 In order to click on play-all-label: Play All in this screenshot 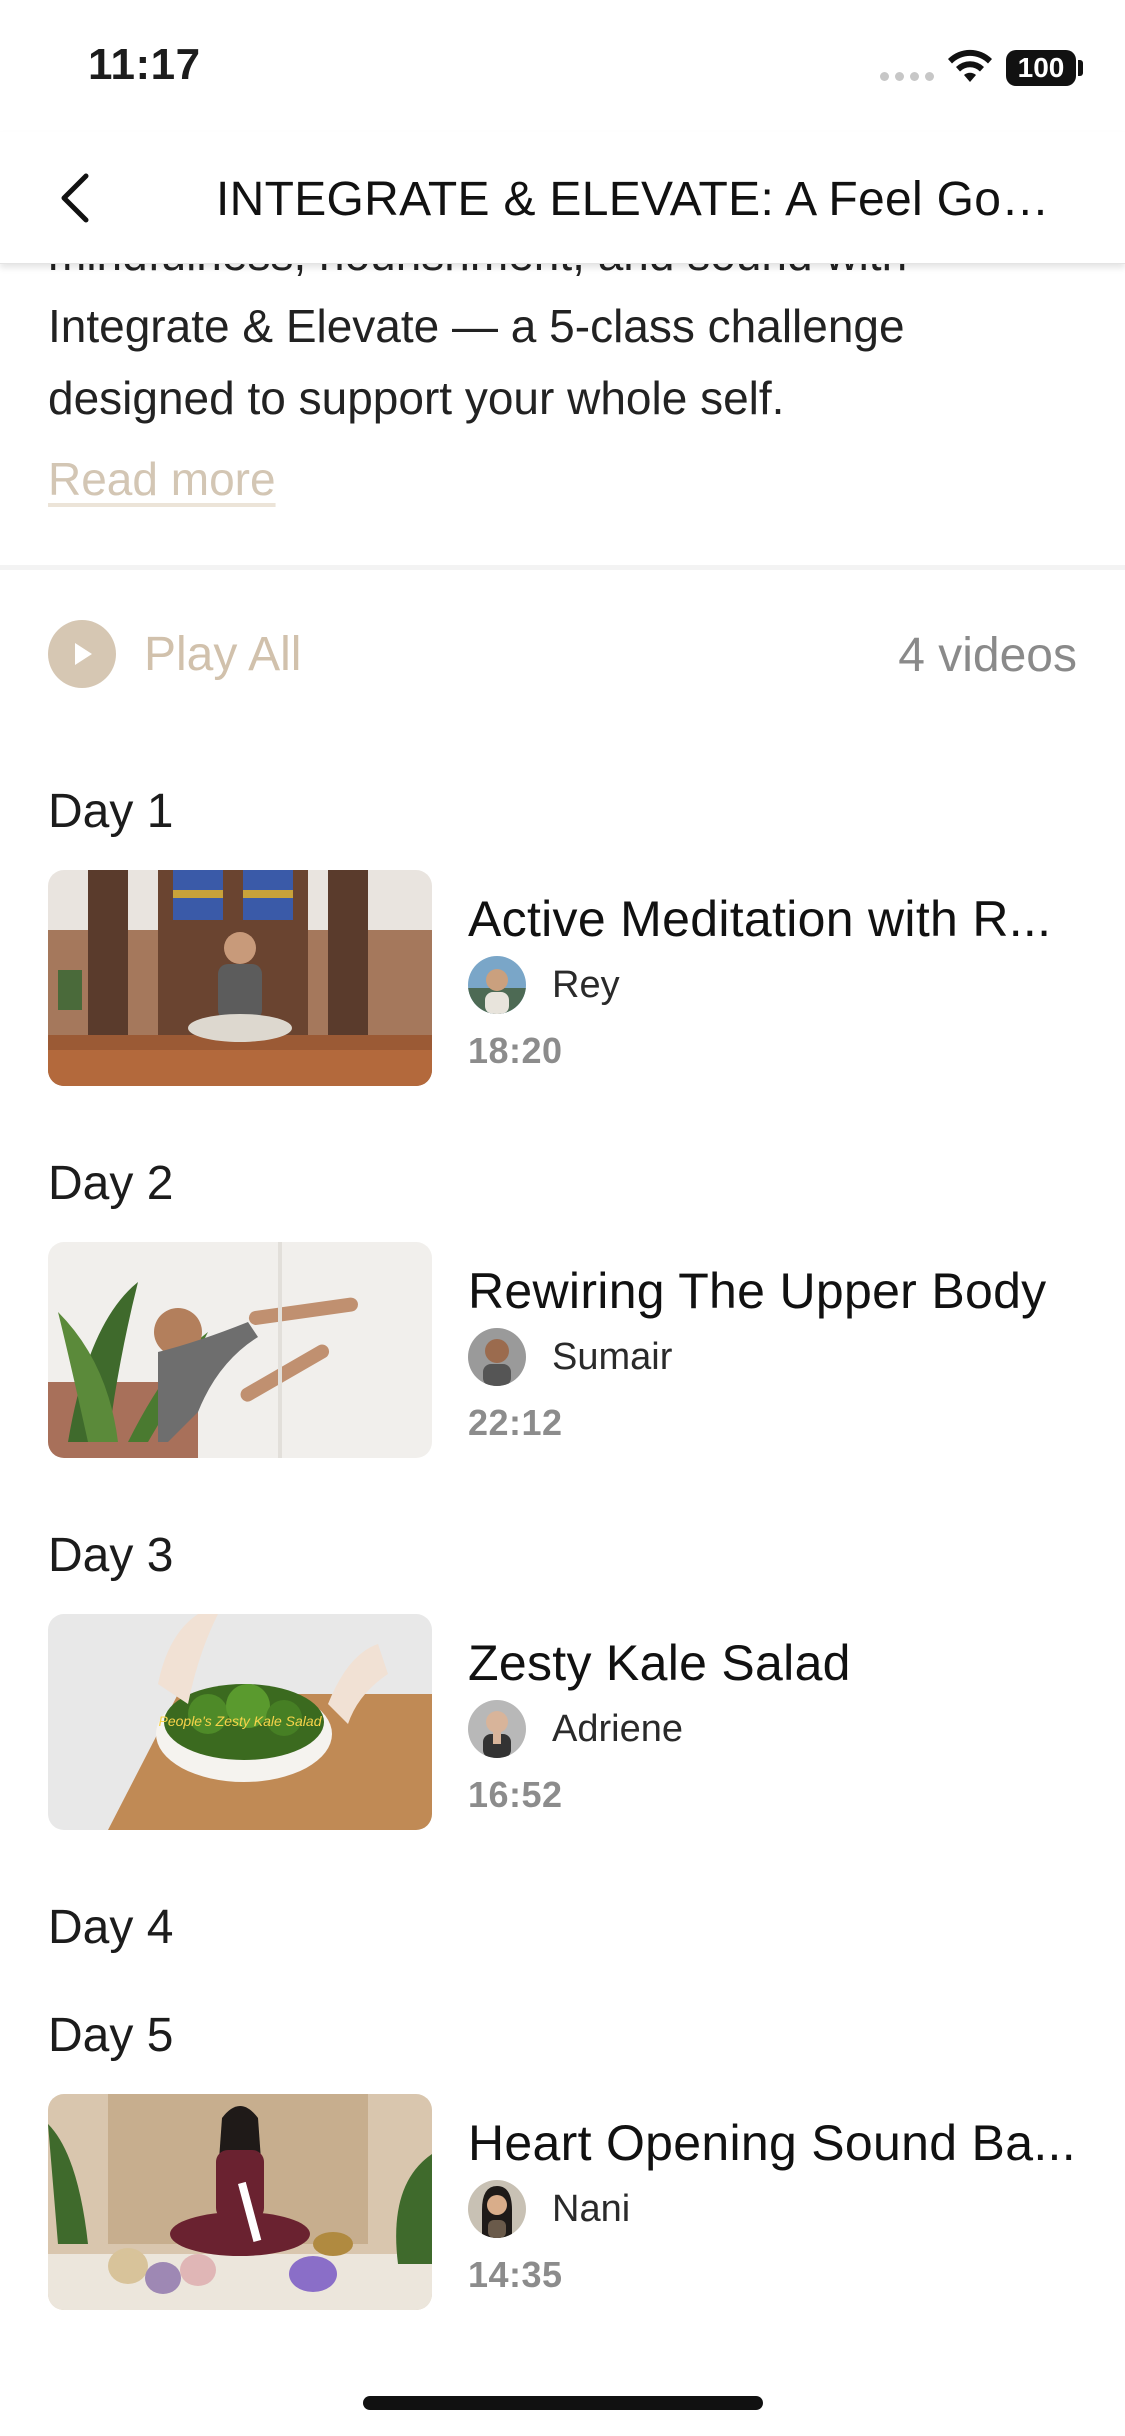, I will do `click(223, 654)`.